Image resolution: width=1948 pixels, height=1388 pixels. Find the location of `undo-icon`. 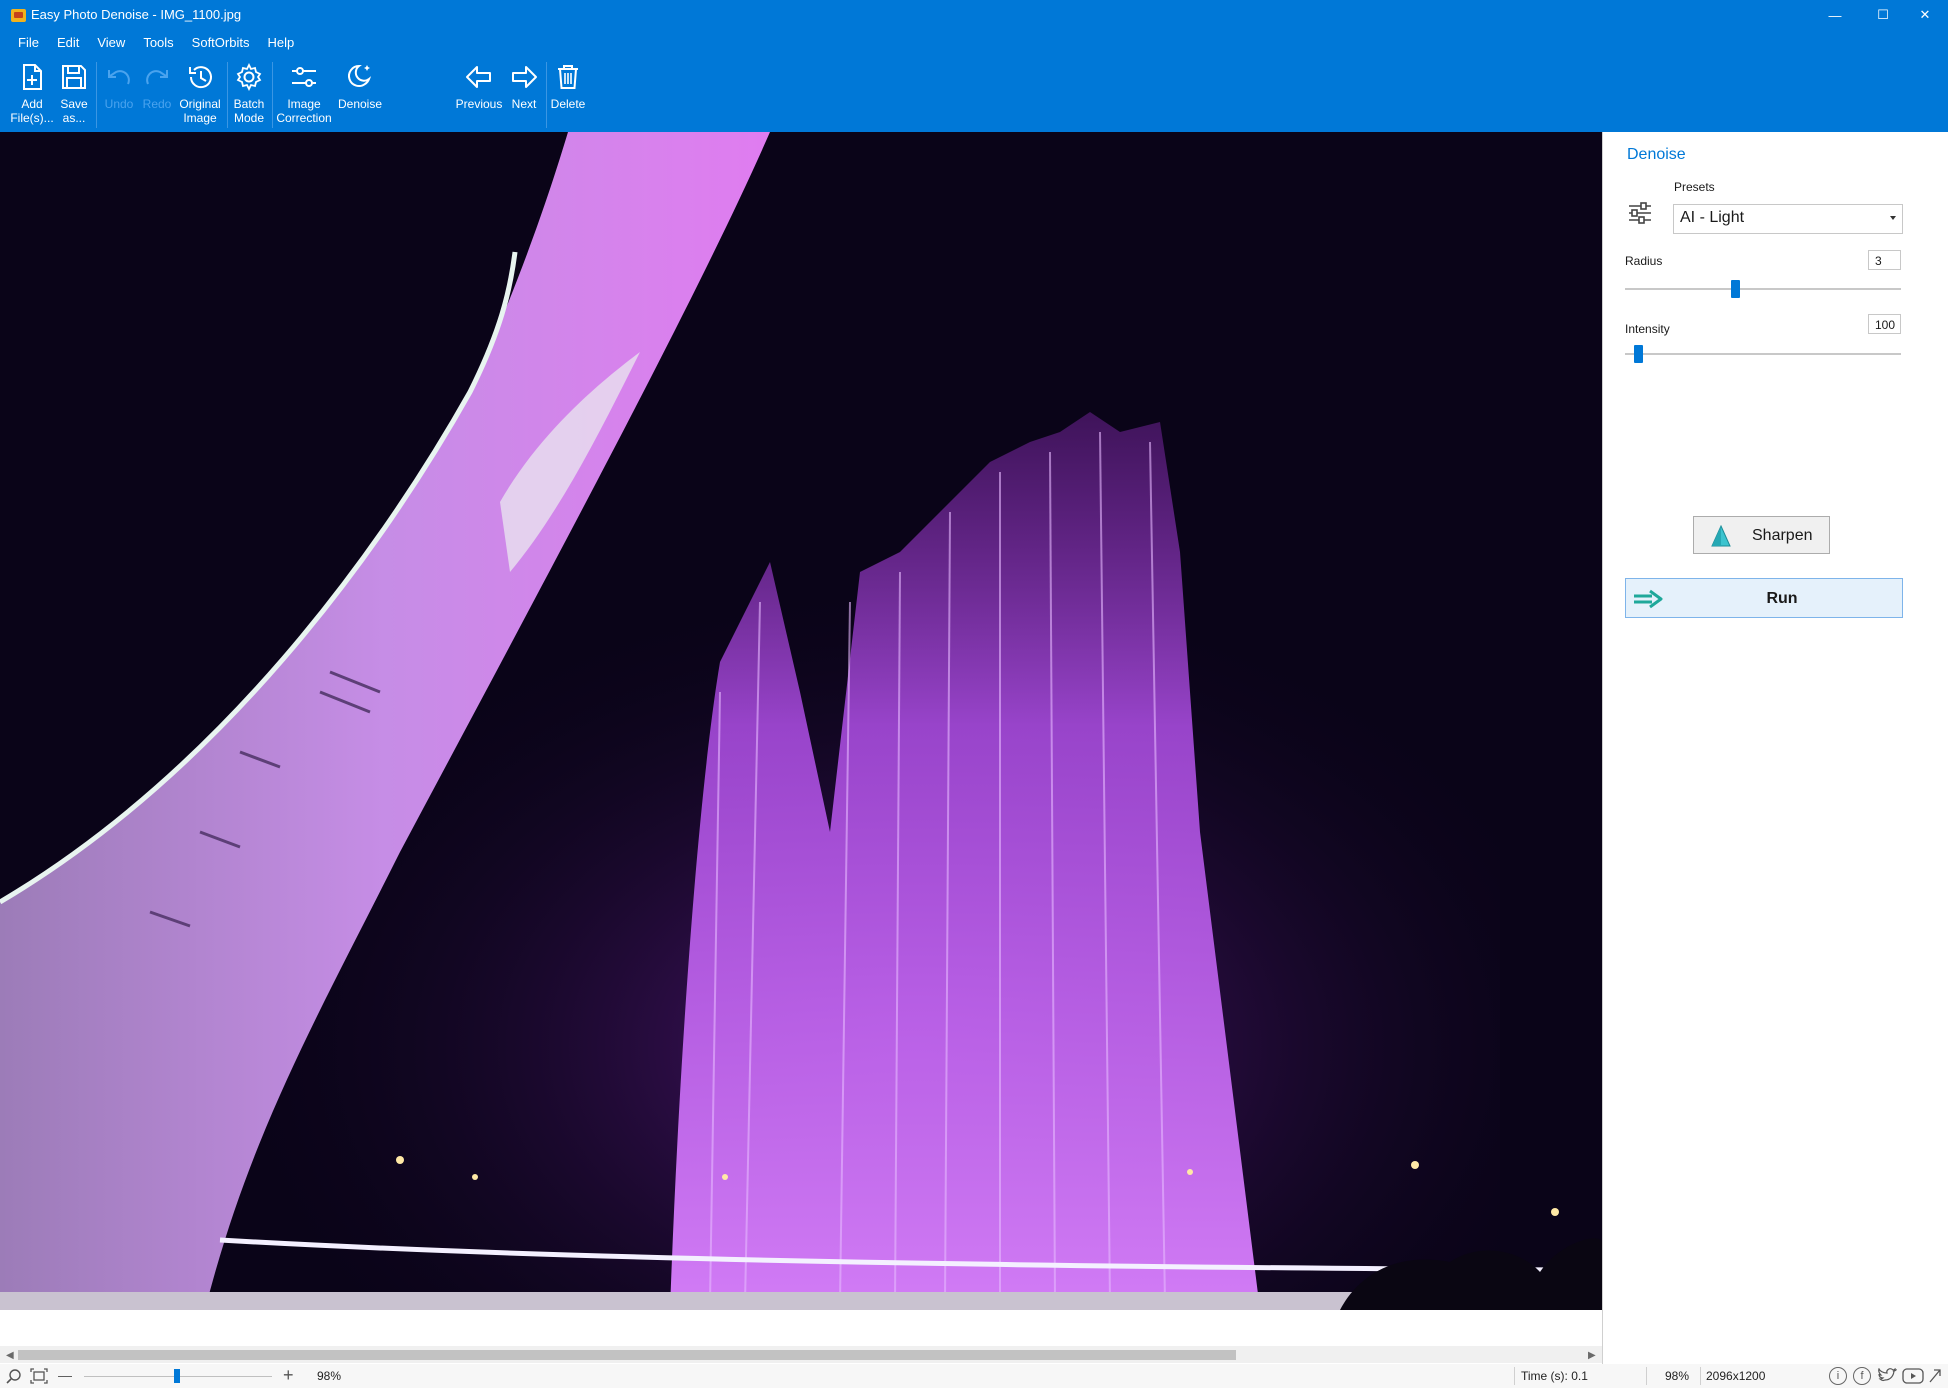

undo-icon is located at coordinates (119, 77).